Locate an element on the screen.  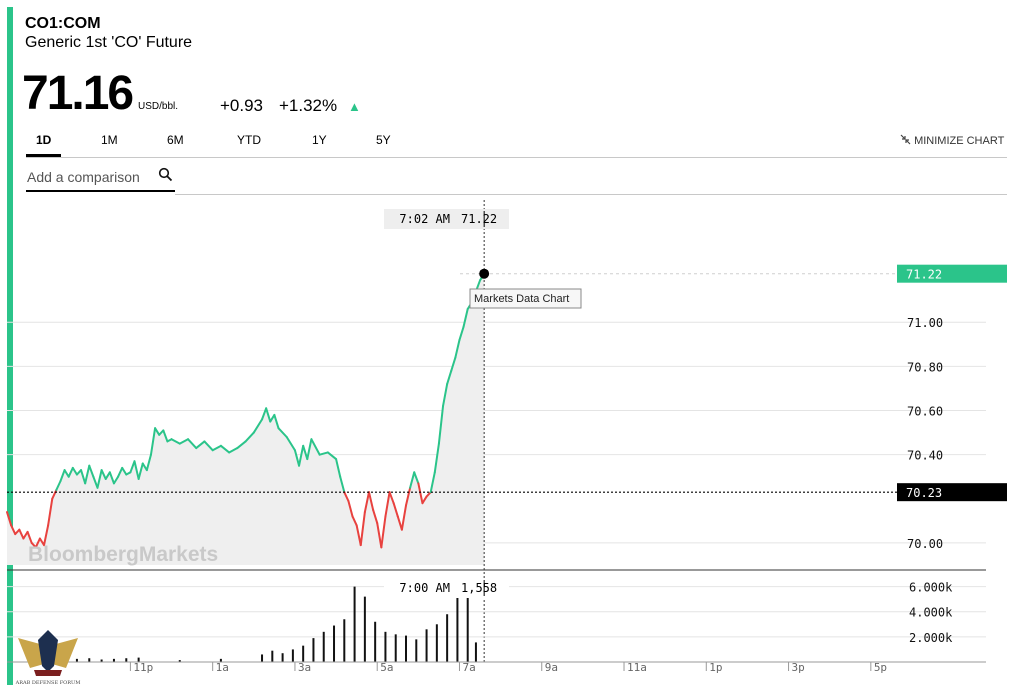
forum-logo: ARAB DEFENSE FORUM is located at coordinates (48, 658).